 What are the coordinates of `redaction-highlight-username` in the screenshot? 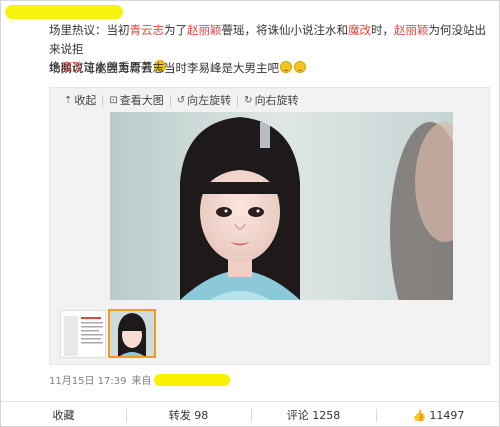 It's located at (64, 12).